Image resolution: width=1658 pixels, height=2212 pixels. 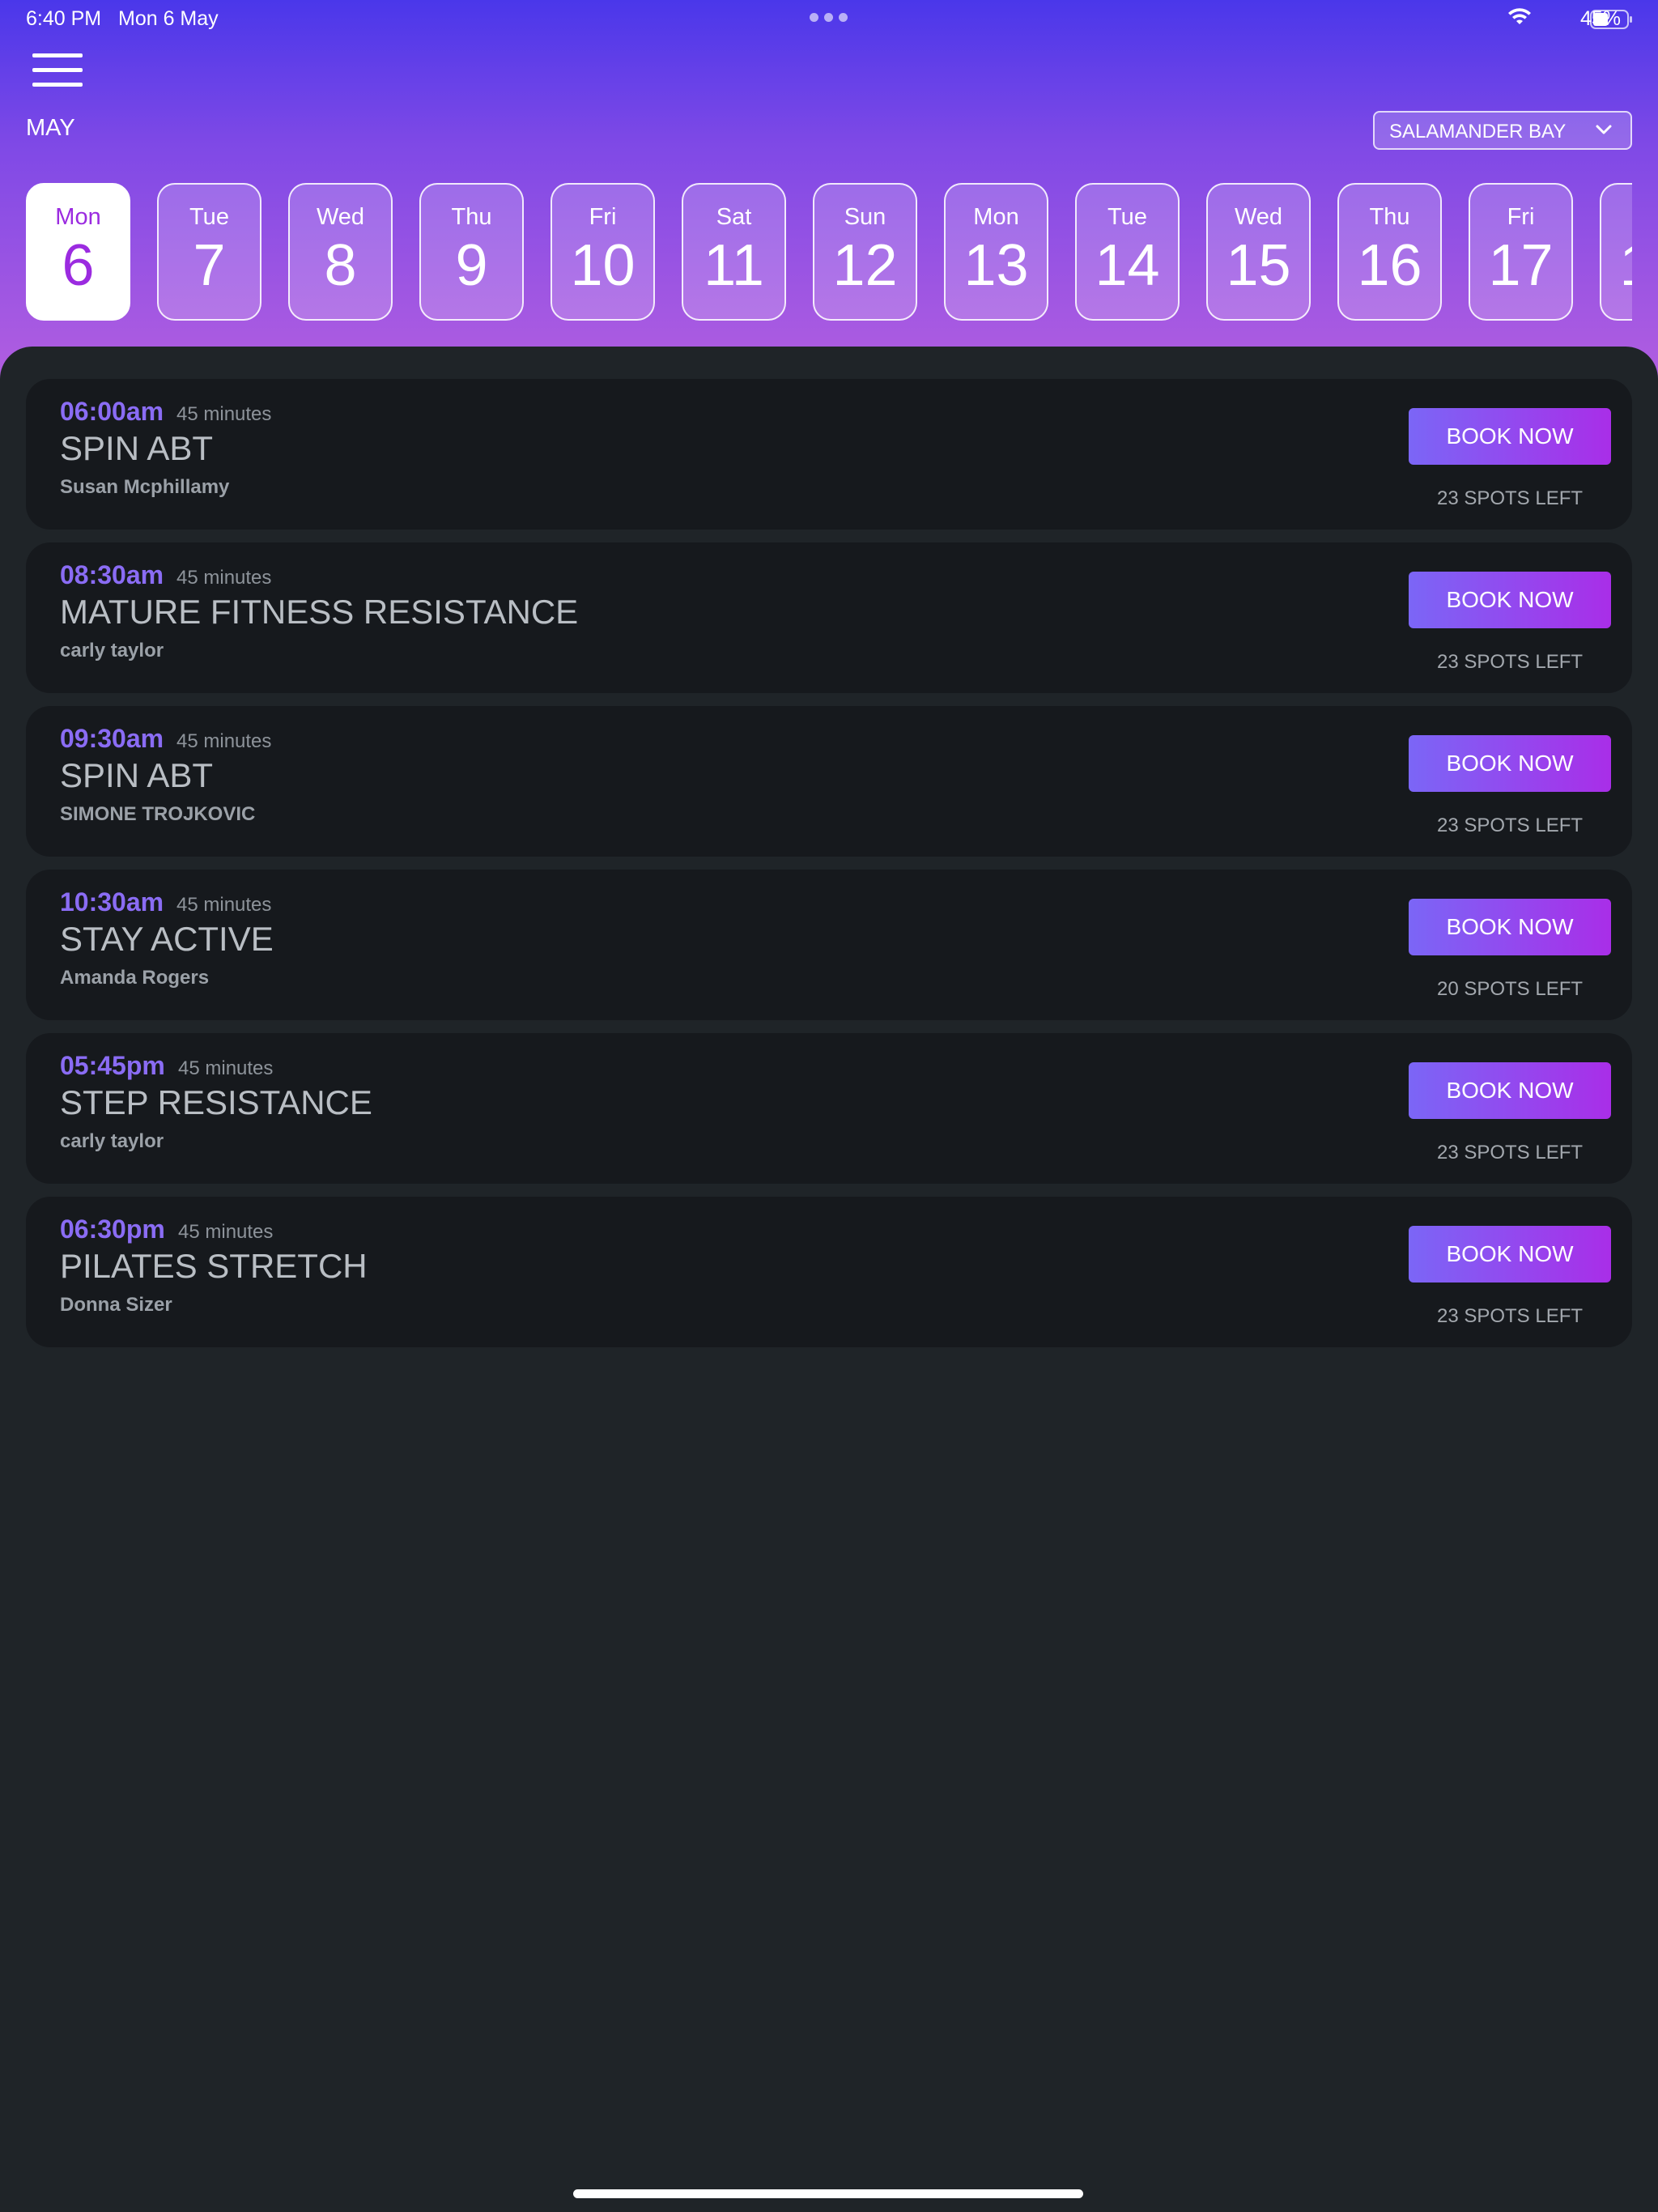 What do you see at coordinates (64, 19) in the screenshot?
I see `status-time: 6:40 PM` at bounding box center [64, 19].